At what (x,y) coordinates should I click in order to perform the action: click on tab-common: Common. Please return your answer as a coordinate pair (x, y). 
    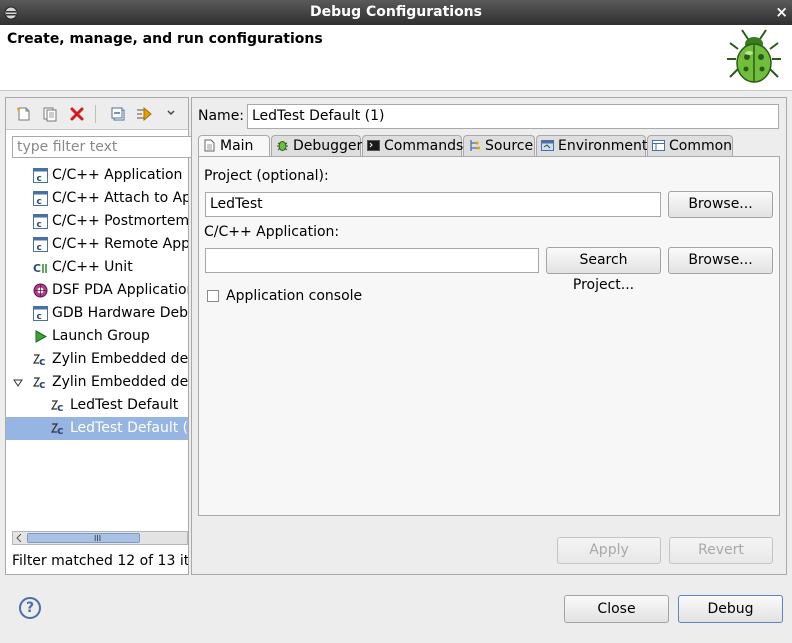
    Looking at the image, I should click on (690, 146).